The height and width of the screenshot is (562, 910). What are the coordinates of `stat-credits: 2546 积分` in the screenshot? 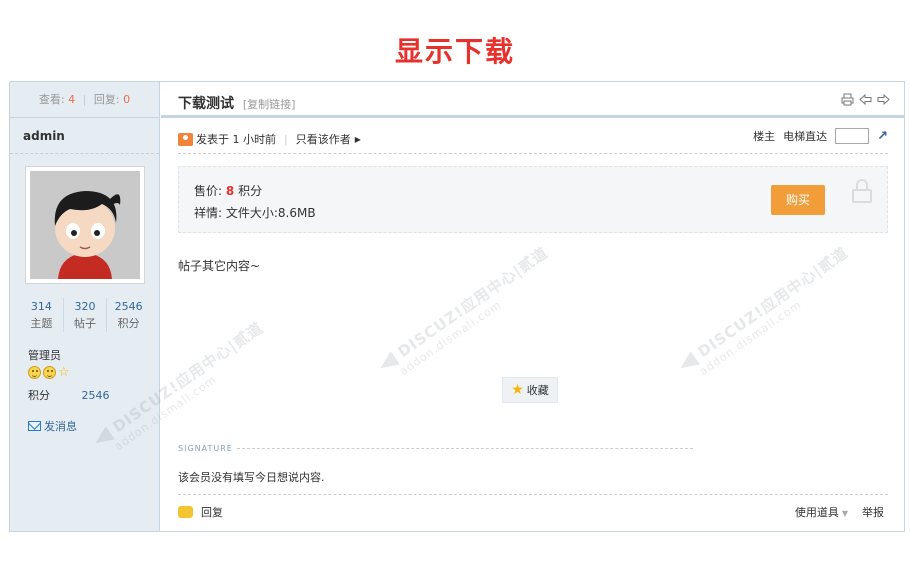 It's located at (128, 315).